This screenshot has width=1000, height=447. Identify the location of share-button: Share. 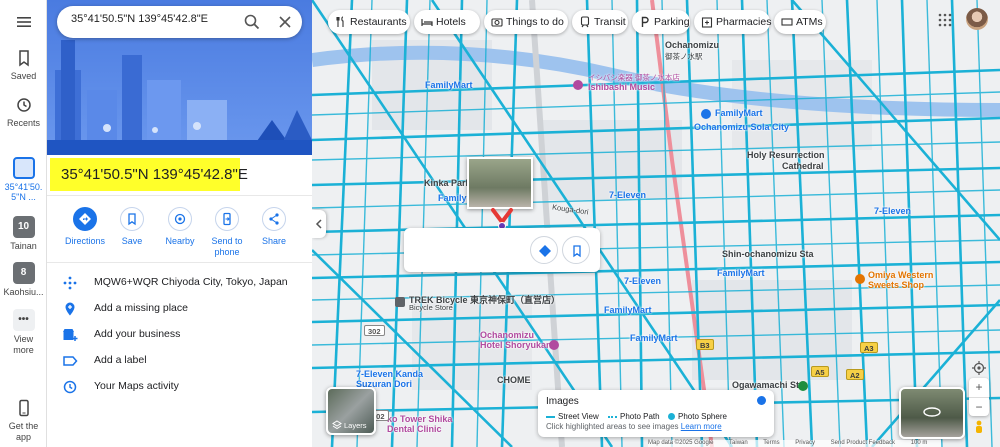
(274, 226).